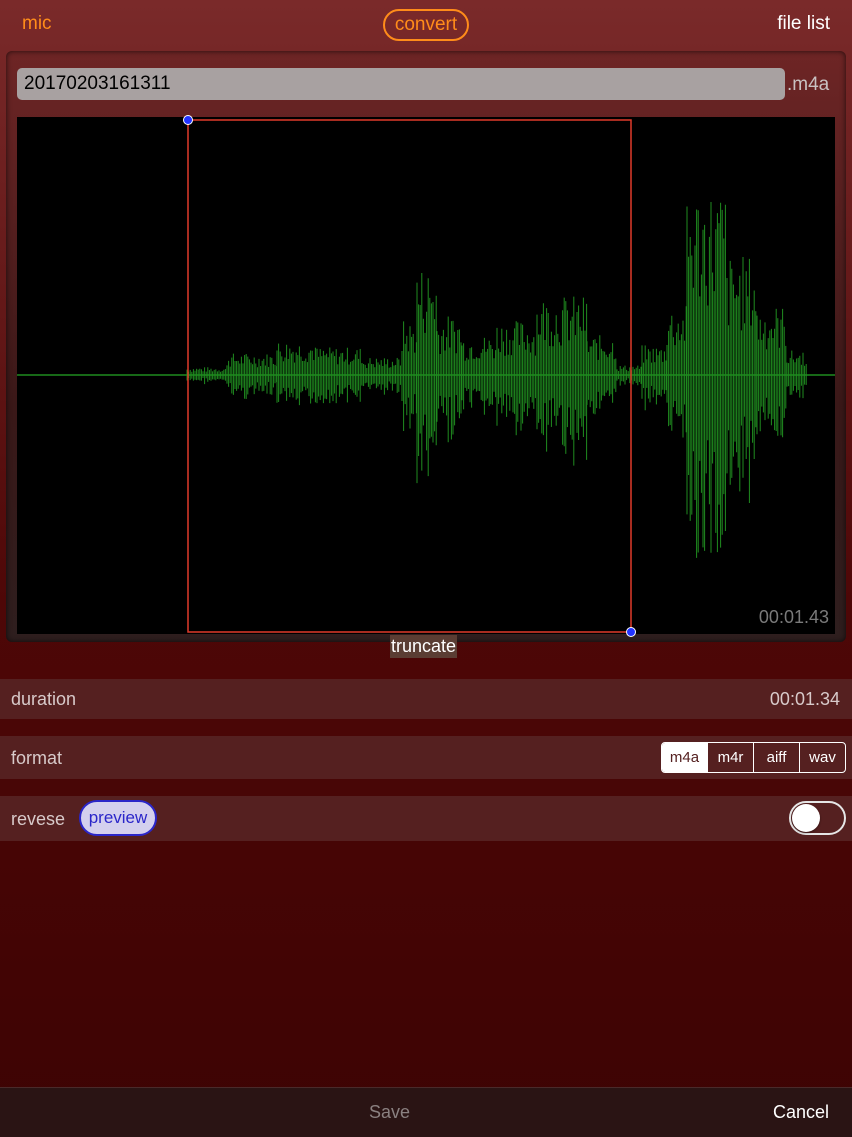 The width and height of the screenshot is (852, 1137). I want to click on reverse-label: revese, so click(38, 819).